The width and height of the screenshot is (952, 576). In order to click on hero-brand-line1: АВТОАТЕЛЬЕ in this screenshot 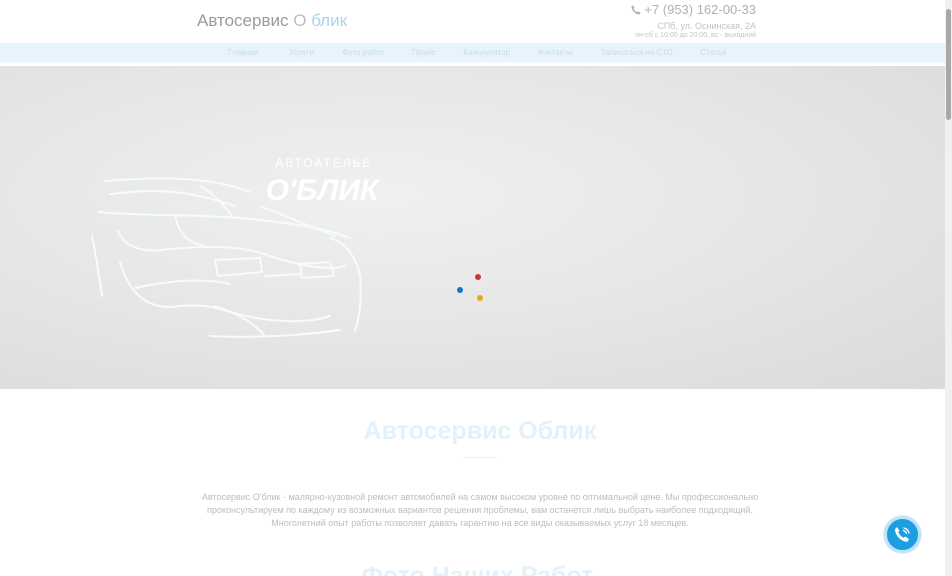, I will do `click(323, 163)`.